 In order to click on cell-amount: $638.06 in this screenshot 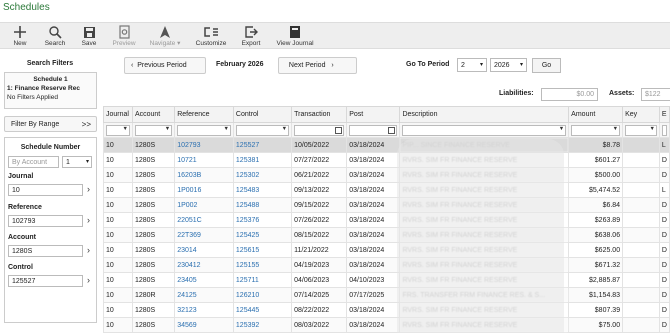, I will do `click(596, 235)`.